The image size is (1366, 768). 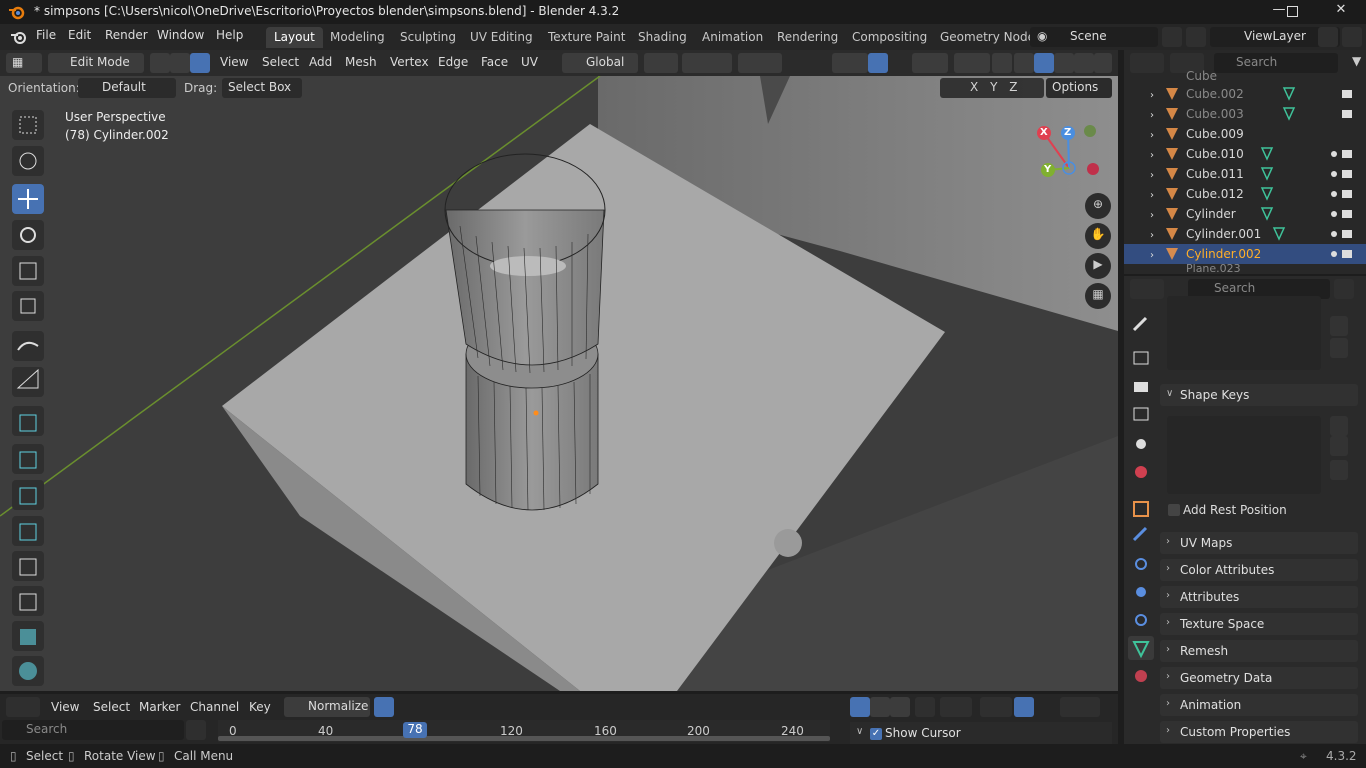 What do you see at coordinates (1084, 63) in the screenshot?
I see `rendered-shading-icon` at bounding box center [1084, 63].